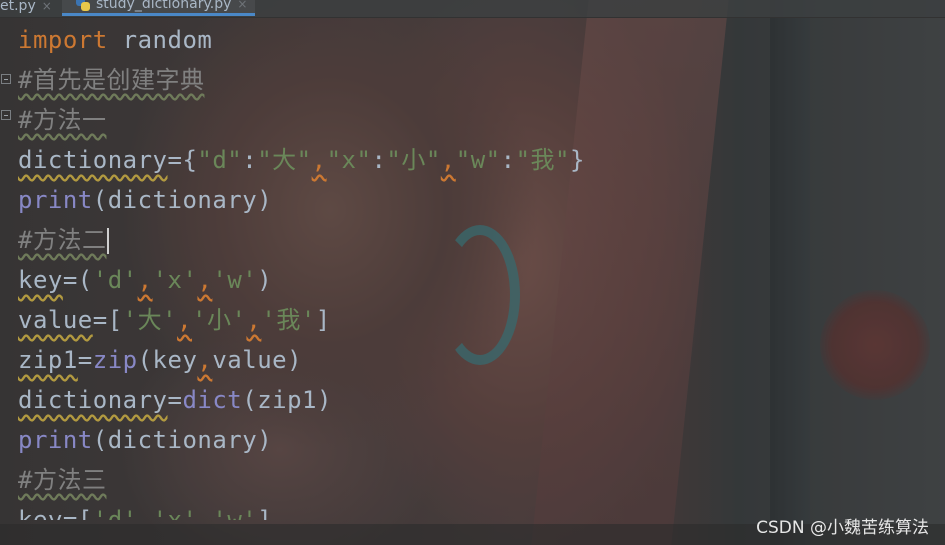  What do you see at coordinates (478, 280) in the screenshot?
I see `code-line: key=('d','x','w')` at bounding box center [478, 280].